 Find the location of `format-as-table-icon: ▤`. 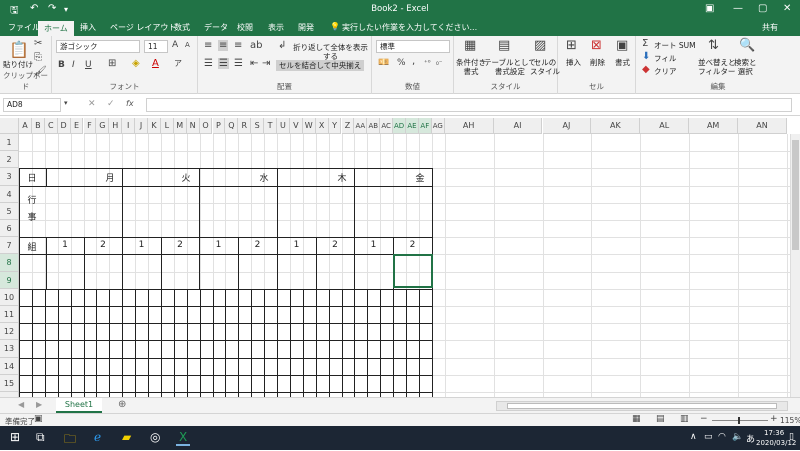

format-as-table-icon: ▤ is located at coordinates (504, 45).